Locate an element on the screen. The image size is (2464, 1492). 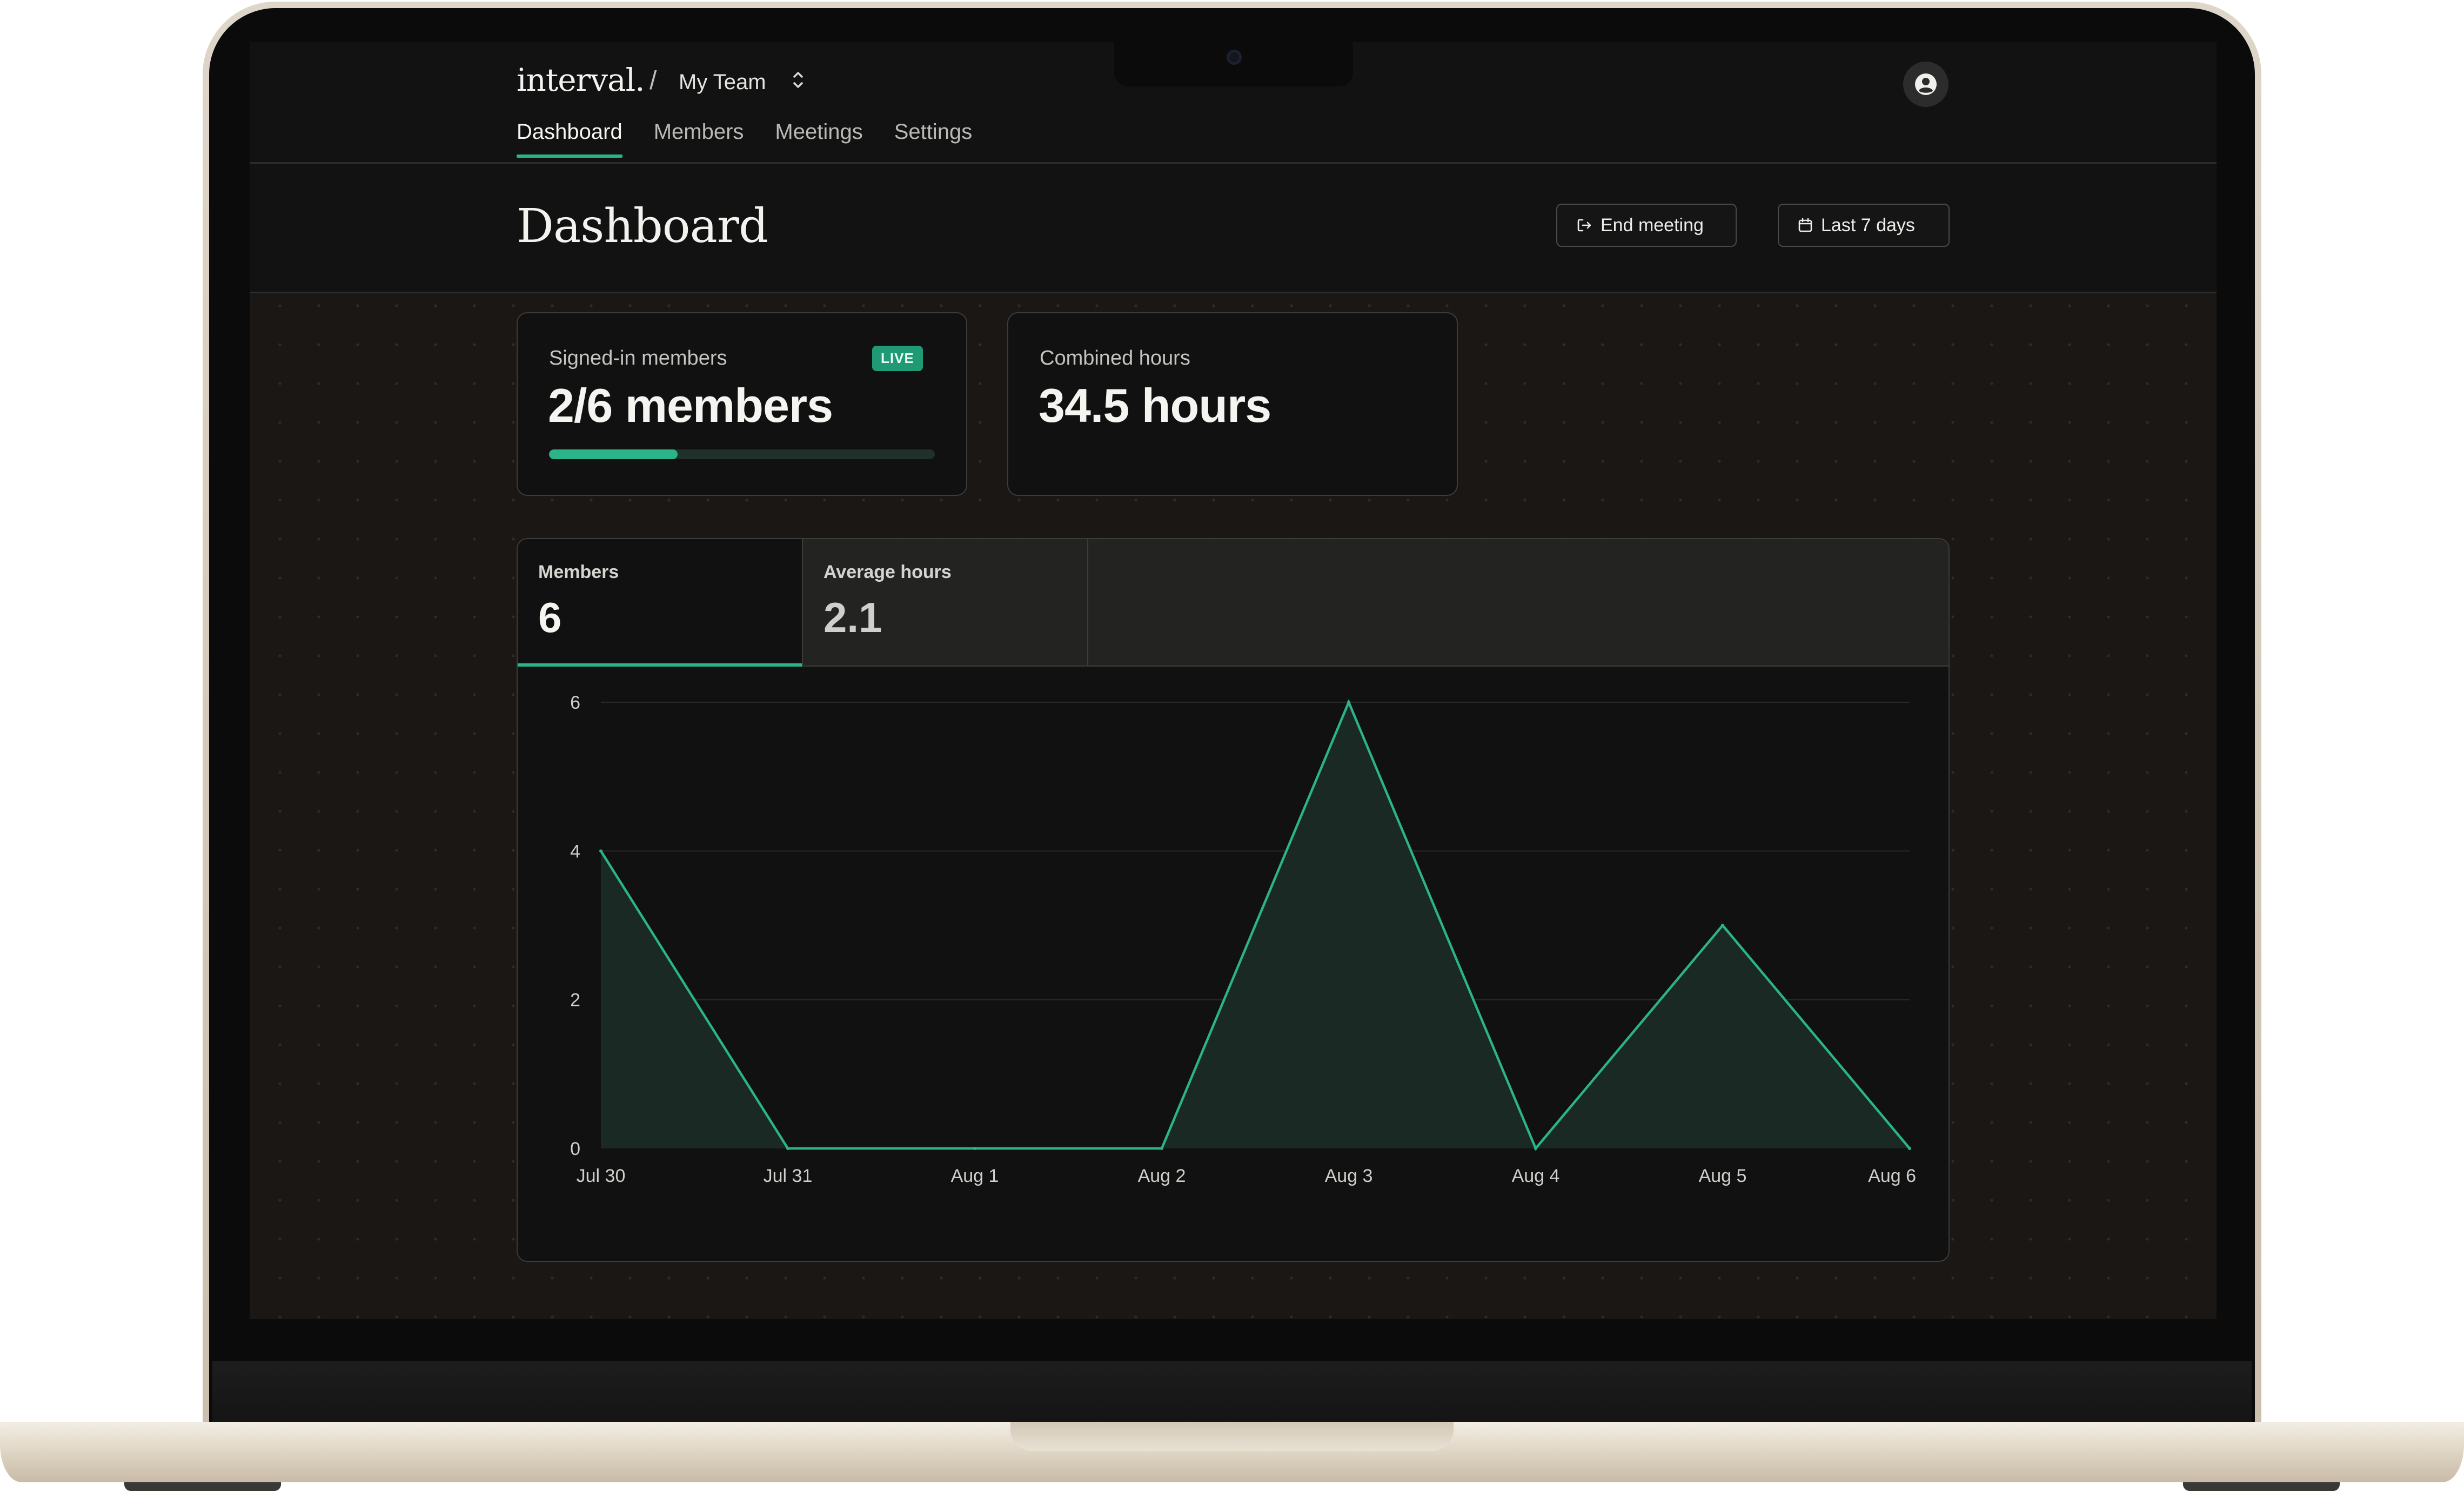
x-tick-label: Aug 6 is located at coordinates (1892, 1176).